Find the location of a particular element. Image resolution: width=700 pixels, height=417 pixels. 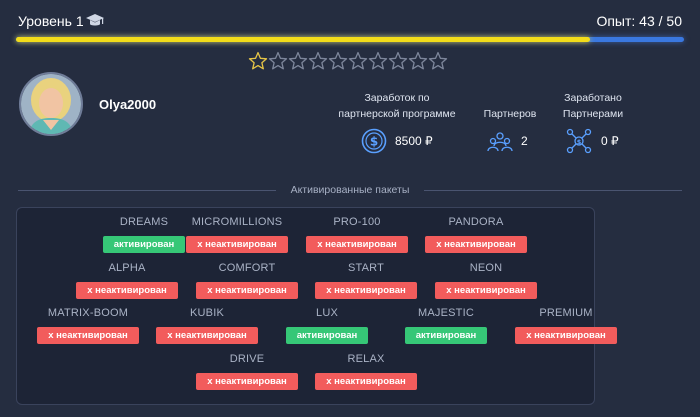

network-icon: $ is located at coordinates (579, 141).